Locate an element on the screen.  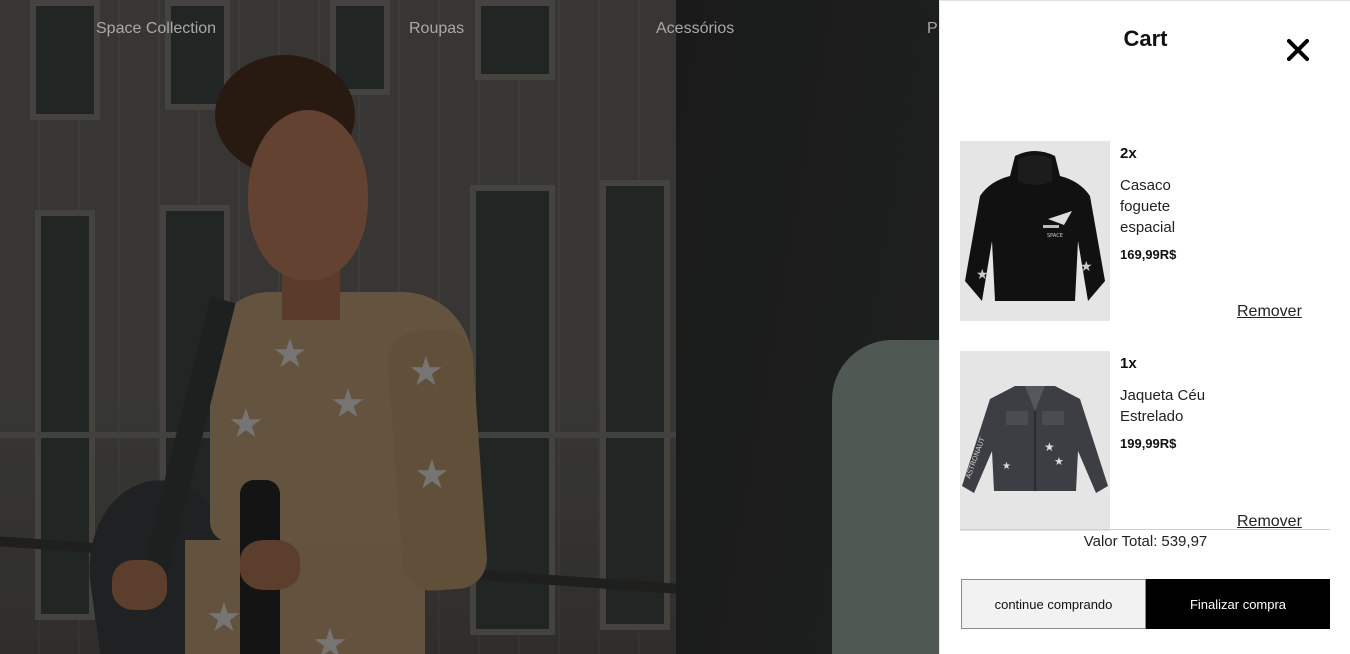
total-label: Valor Total: is located at coordinates (1120, 541).